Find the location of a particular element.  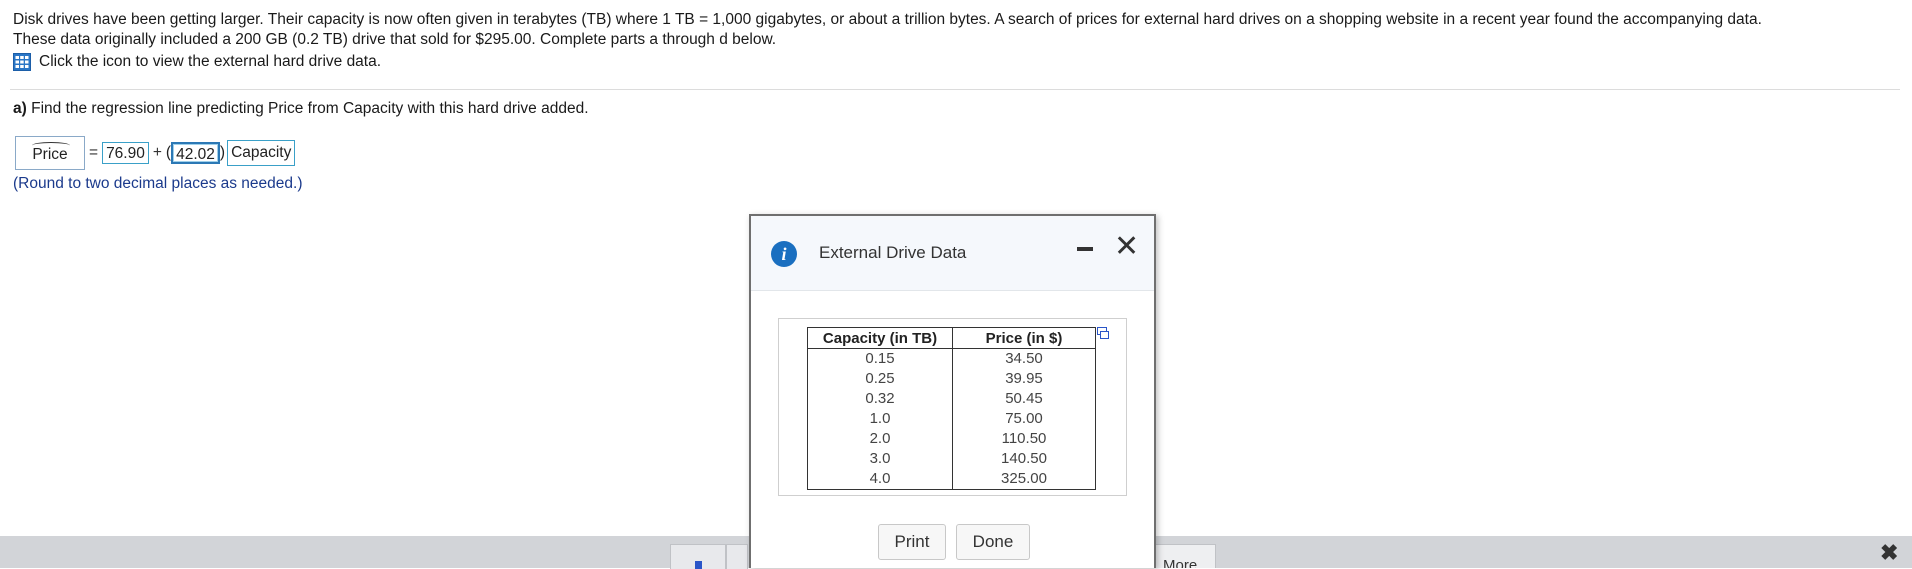

price-cell: 140.50 is located at coordinates (1024, 459).